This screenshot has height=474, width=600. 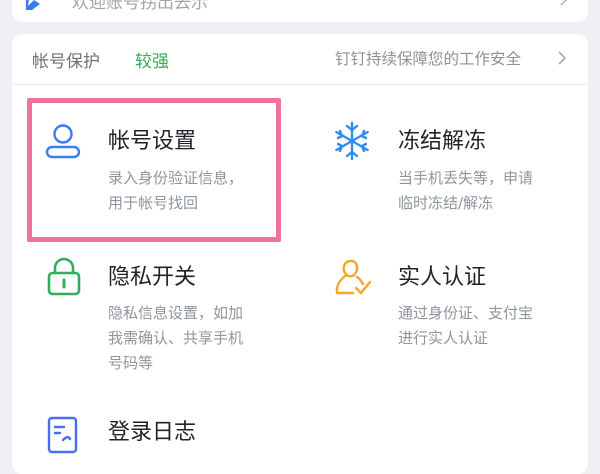 I want to click on real-name-verification-item: 实人认证 通过身份证、支付宝 进行实人认证, so click(x=452, y=311).